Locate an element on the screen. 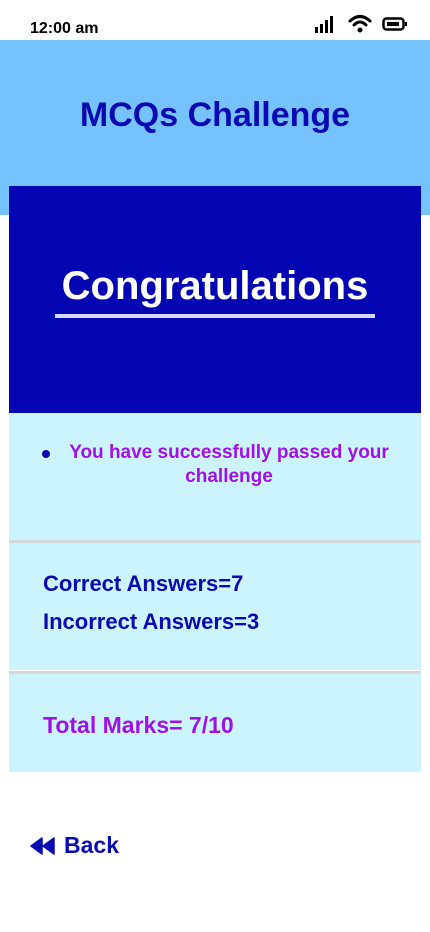 Image resolution: width=430 pixels, height=932 pixels. back-button: Back is located at coordinates (74, 845).